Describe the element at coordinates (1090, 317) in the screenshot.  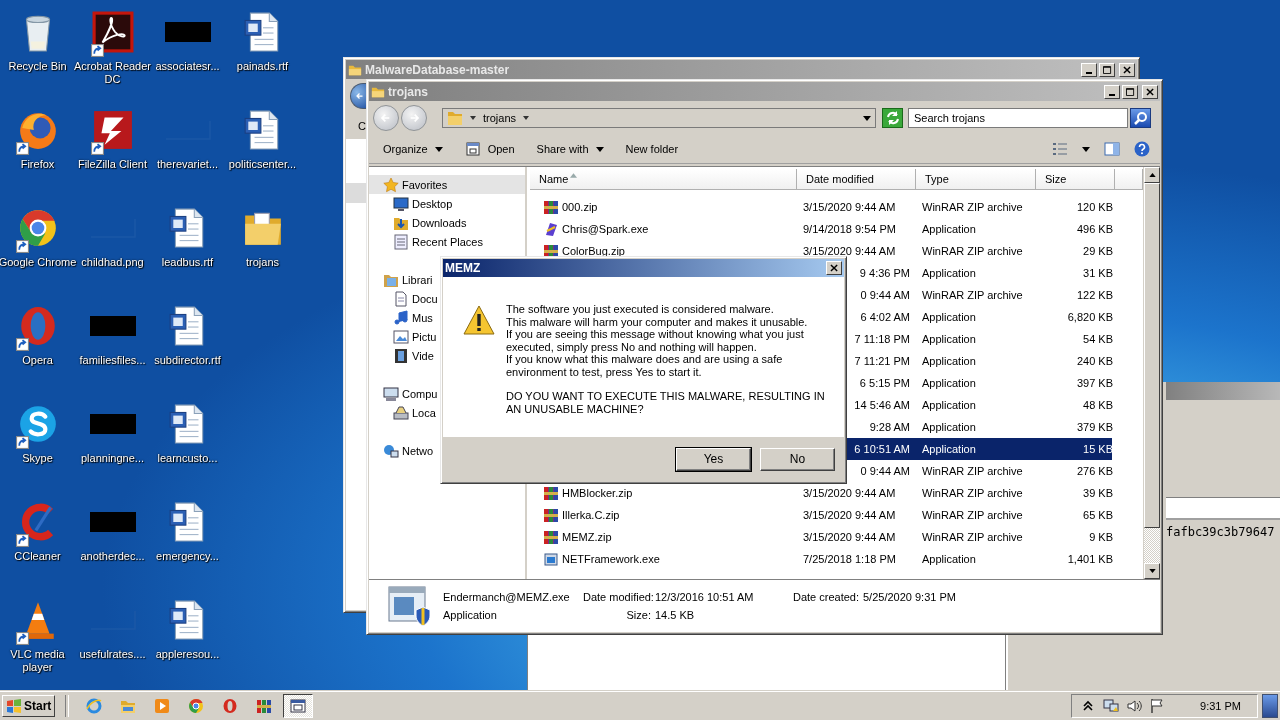
I see `size-cell-text: 6,820 KB` at that location.